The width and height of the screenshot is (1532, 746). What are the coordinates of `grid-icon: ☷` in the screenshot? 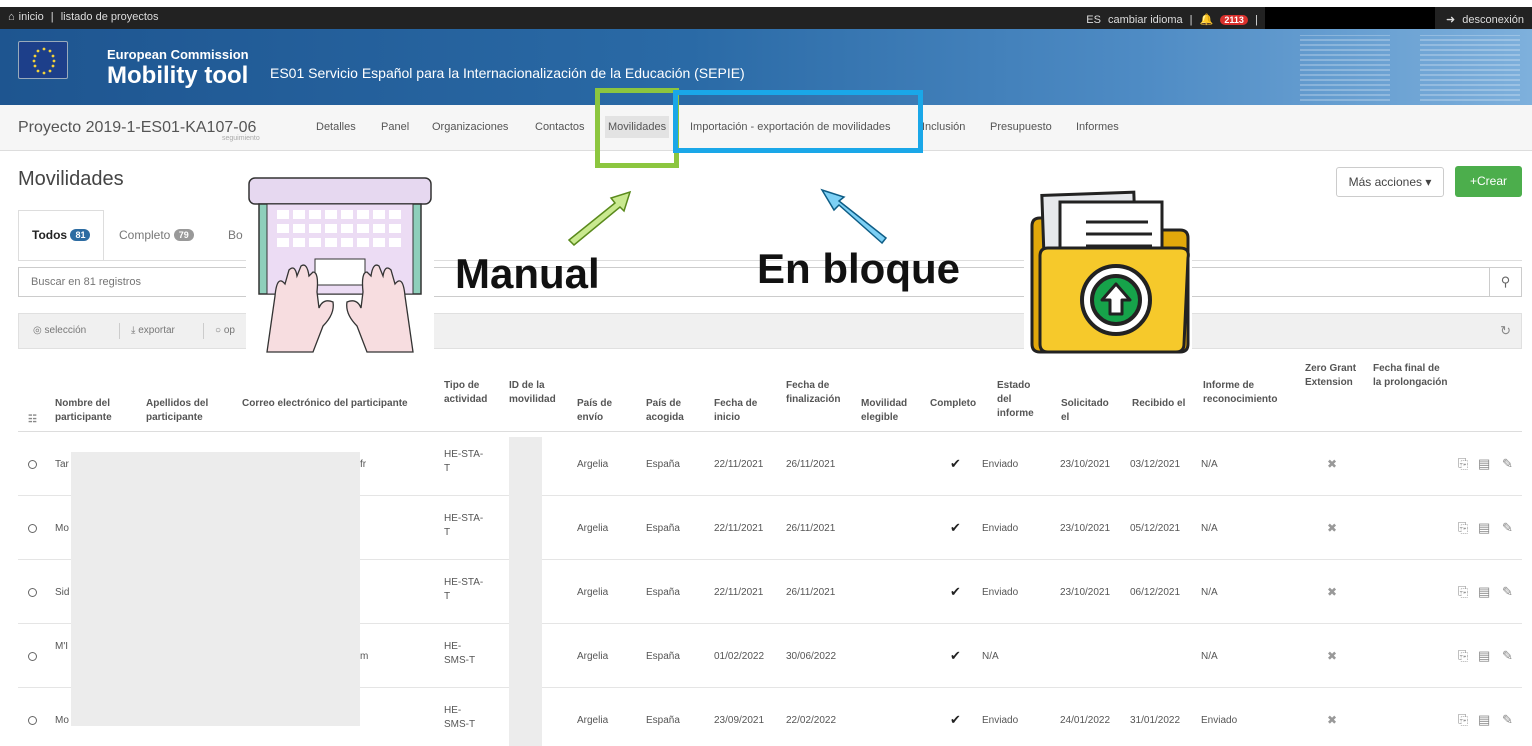 It's located at (32, 420).